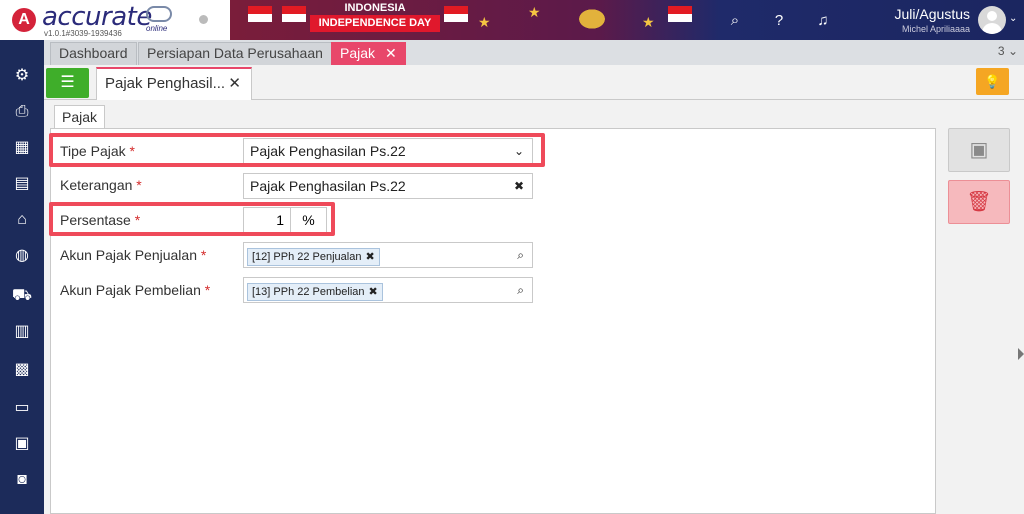  I want to click on tab-persiapan-data-perusahaan: Persiapan Data Perusahaan, so click(235, 53).